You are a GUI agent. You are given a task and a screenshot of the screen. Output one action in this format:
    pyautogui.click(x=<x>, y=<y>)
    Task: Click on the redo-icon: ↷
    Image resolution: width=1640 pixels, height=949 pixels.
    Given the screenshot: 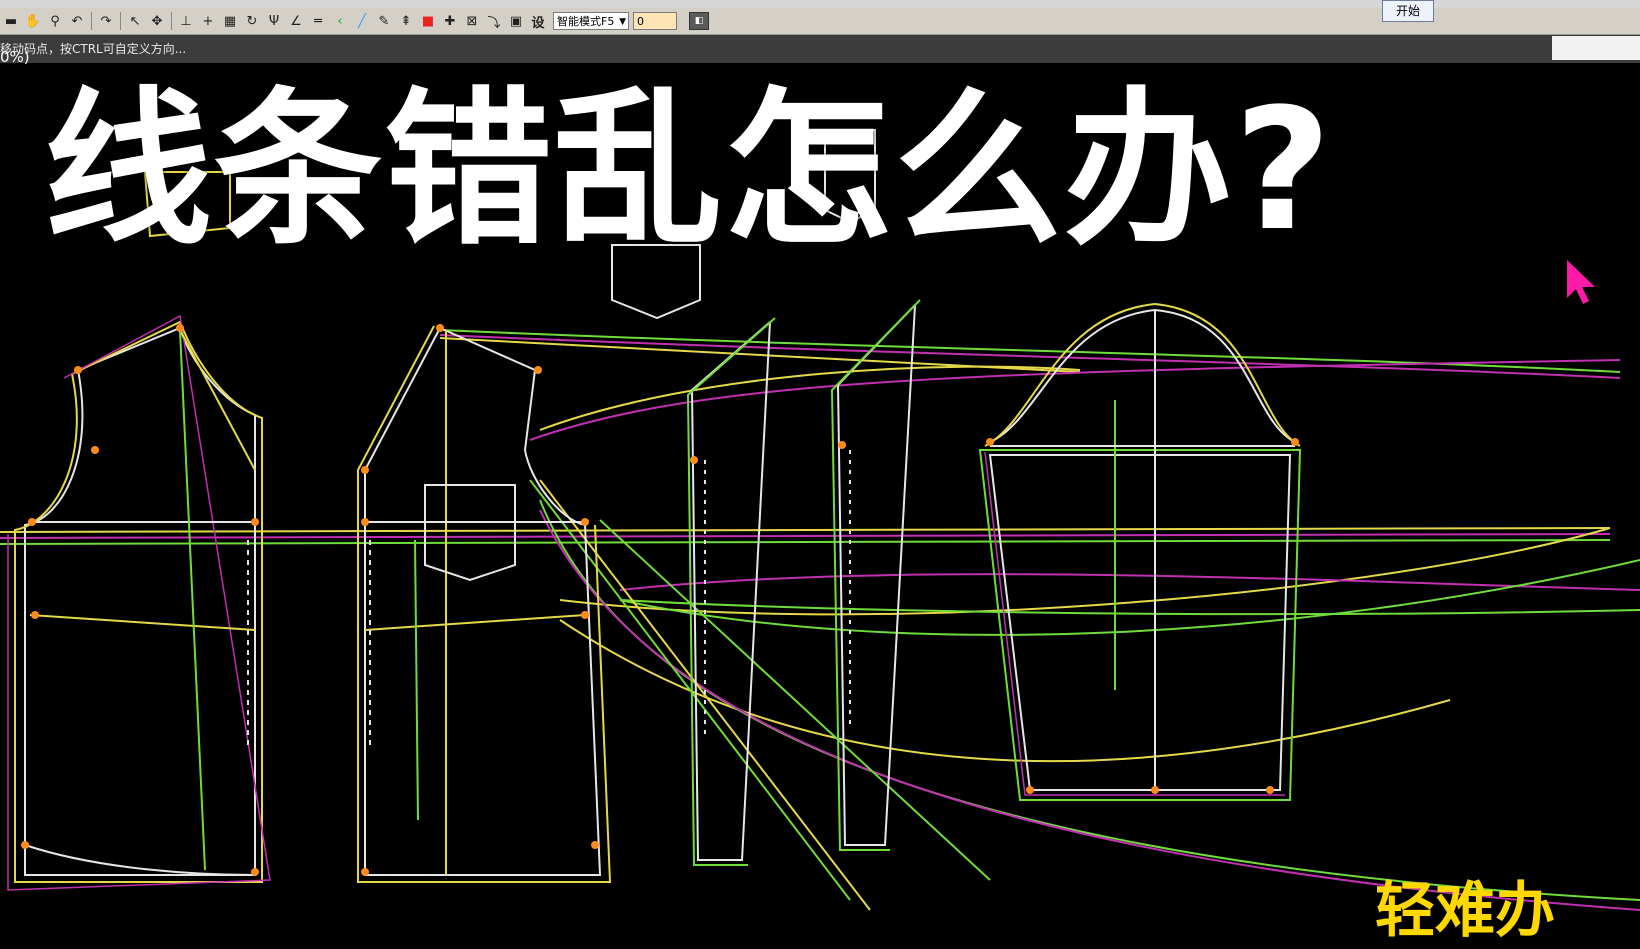 What is the action you would take?
    pyautogui.click(x=106, y=21)
    